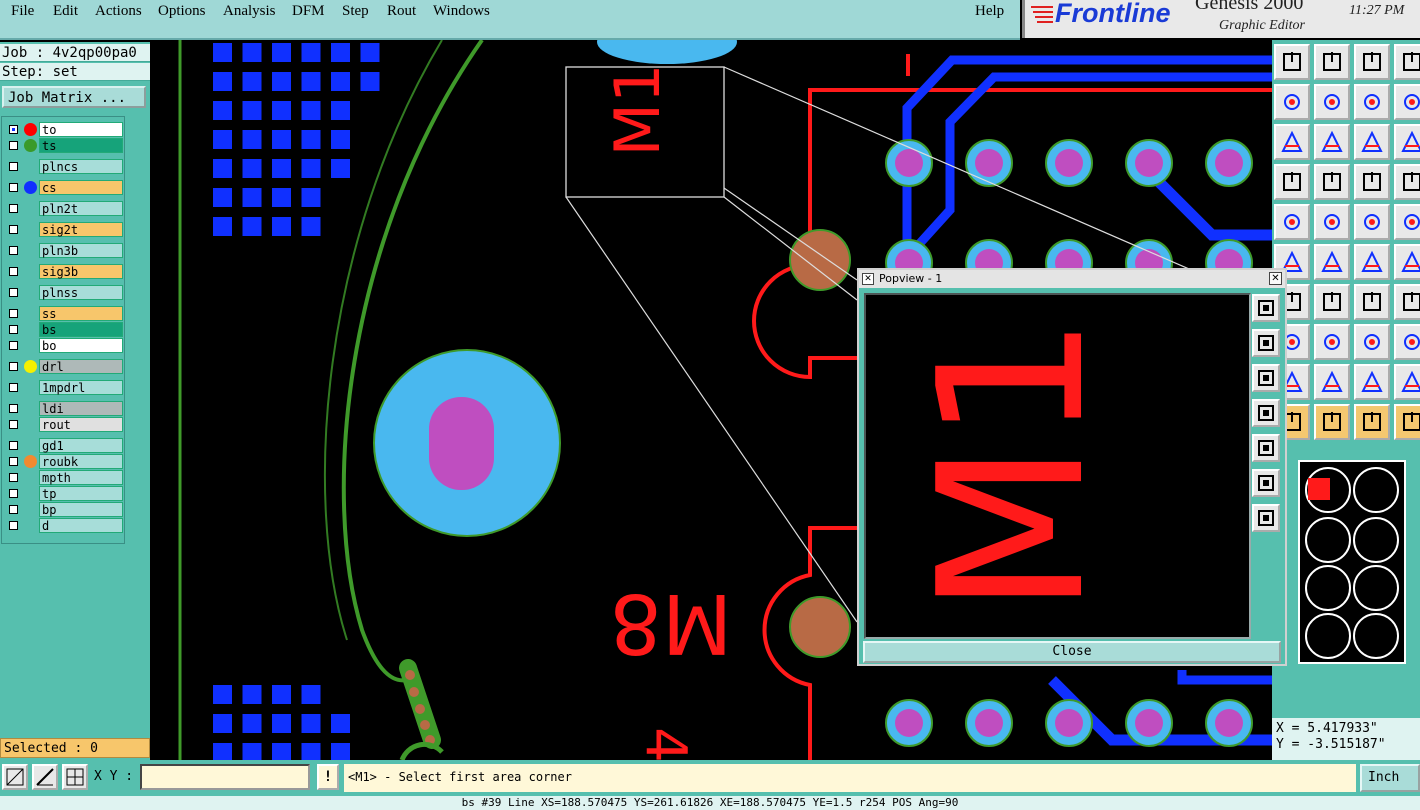  What do you see at coordinates (1407, 262) in the screenshot?
I see `arrow-in-icon` at bounding box center [1407, 262].